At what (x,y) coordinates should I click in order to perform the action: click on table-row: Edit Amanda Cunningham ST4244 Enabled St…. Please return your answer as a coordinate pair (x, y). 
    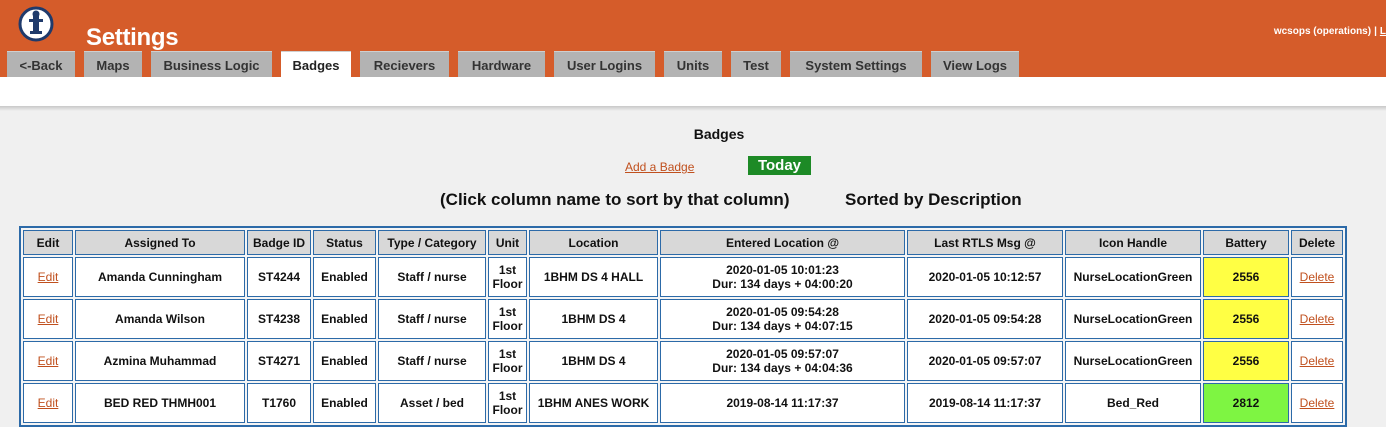
    Looking at the image, I should click on (683, 277).